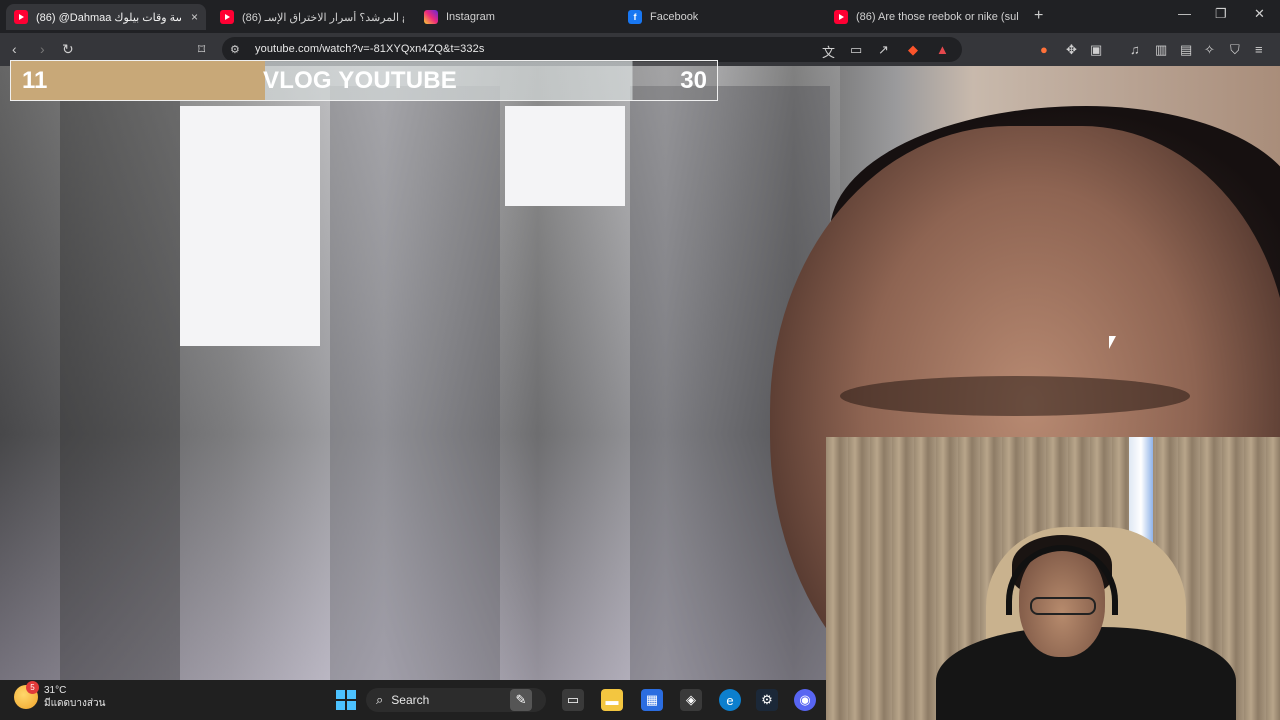 This screenshot has height=720, width=1280. What do you see at coordinates (380, 699) in the screenshot?
I see `search-icon: ⌕` at bounding box center [380, 699].